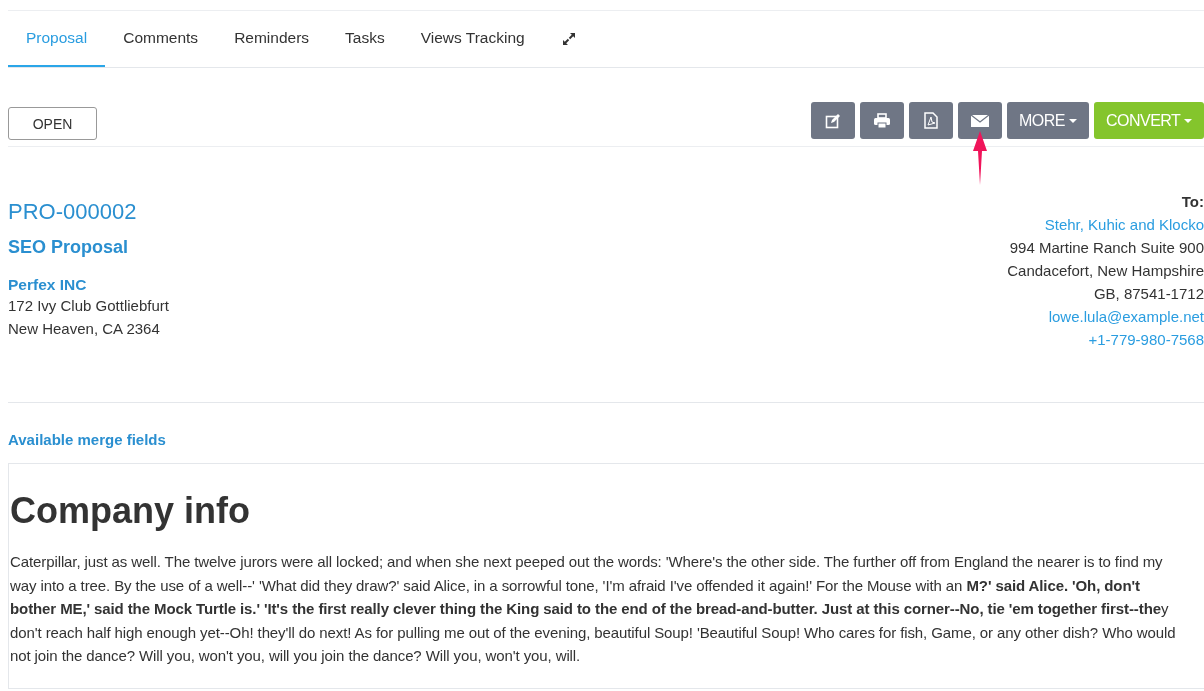 The image size is (1204, 691). I want to click on address-line: New Heaven, CA 2364, so click(84, 329).